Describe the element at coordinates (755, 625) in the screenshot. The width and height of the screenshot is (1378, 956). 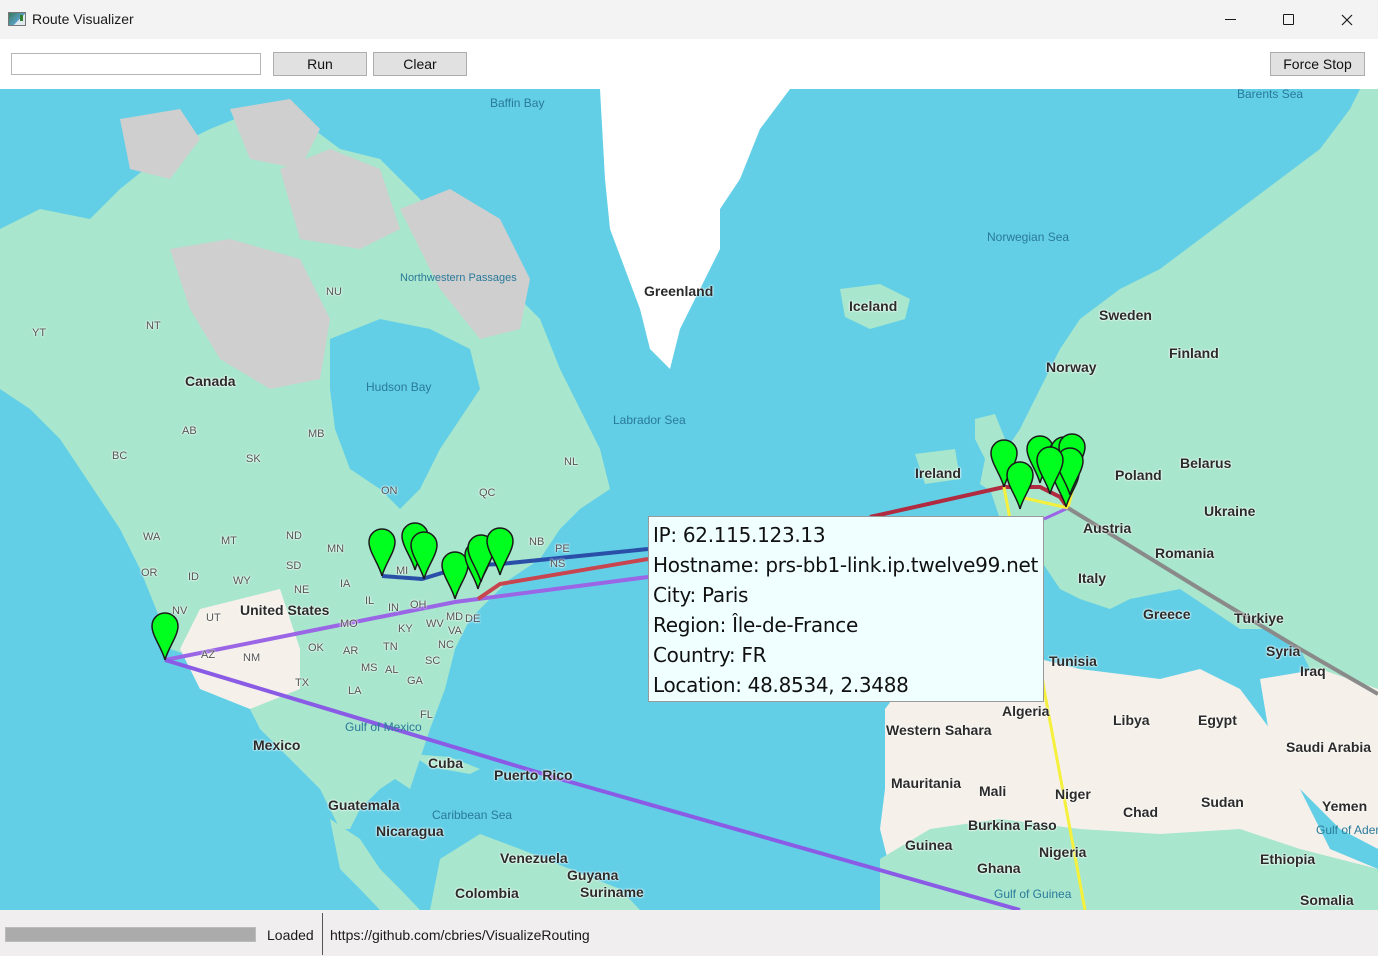
I see `tooltip-region: Region: Île-de-France` at that location.